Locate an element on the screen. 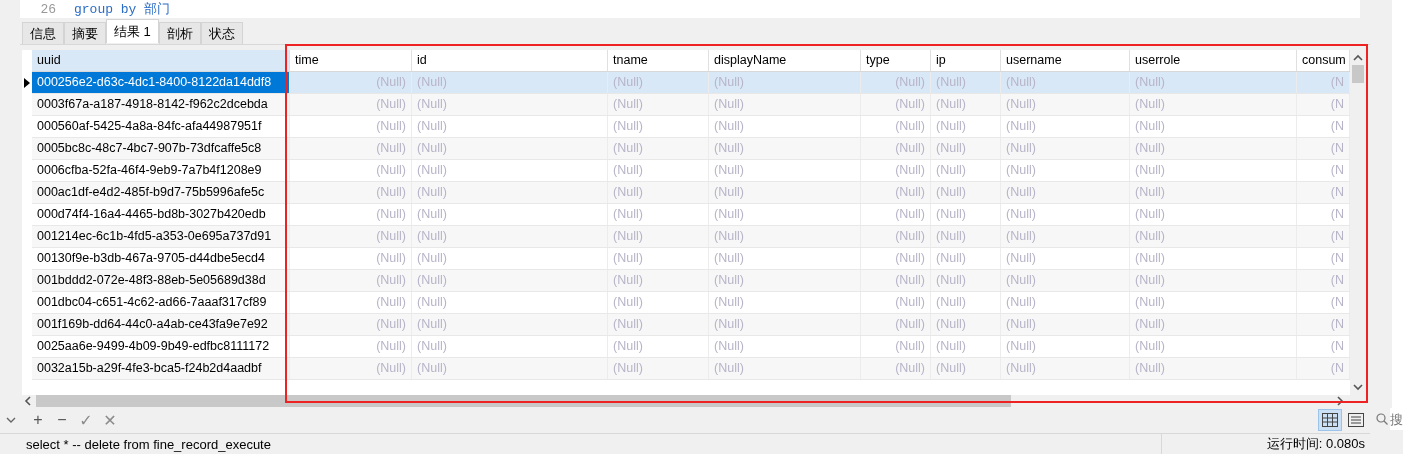 The width and height of the screenshot is (1403, 454). scroll-up-icon is located at coordinates (1358, 58).